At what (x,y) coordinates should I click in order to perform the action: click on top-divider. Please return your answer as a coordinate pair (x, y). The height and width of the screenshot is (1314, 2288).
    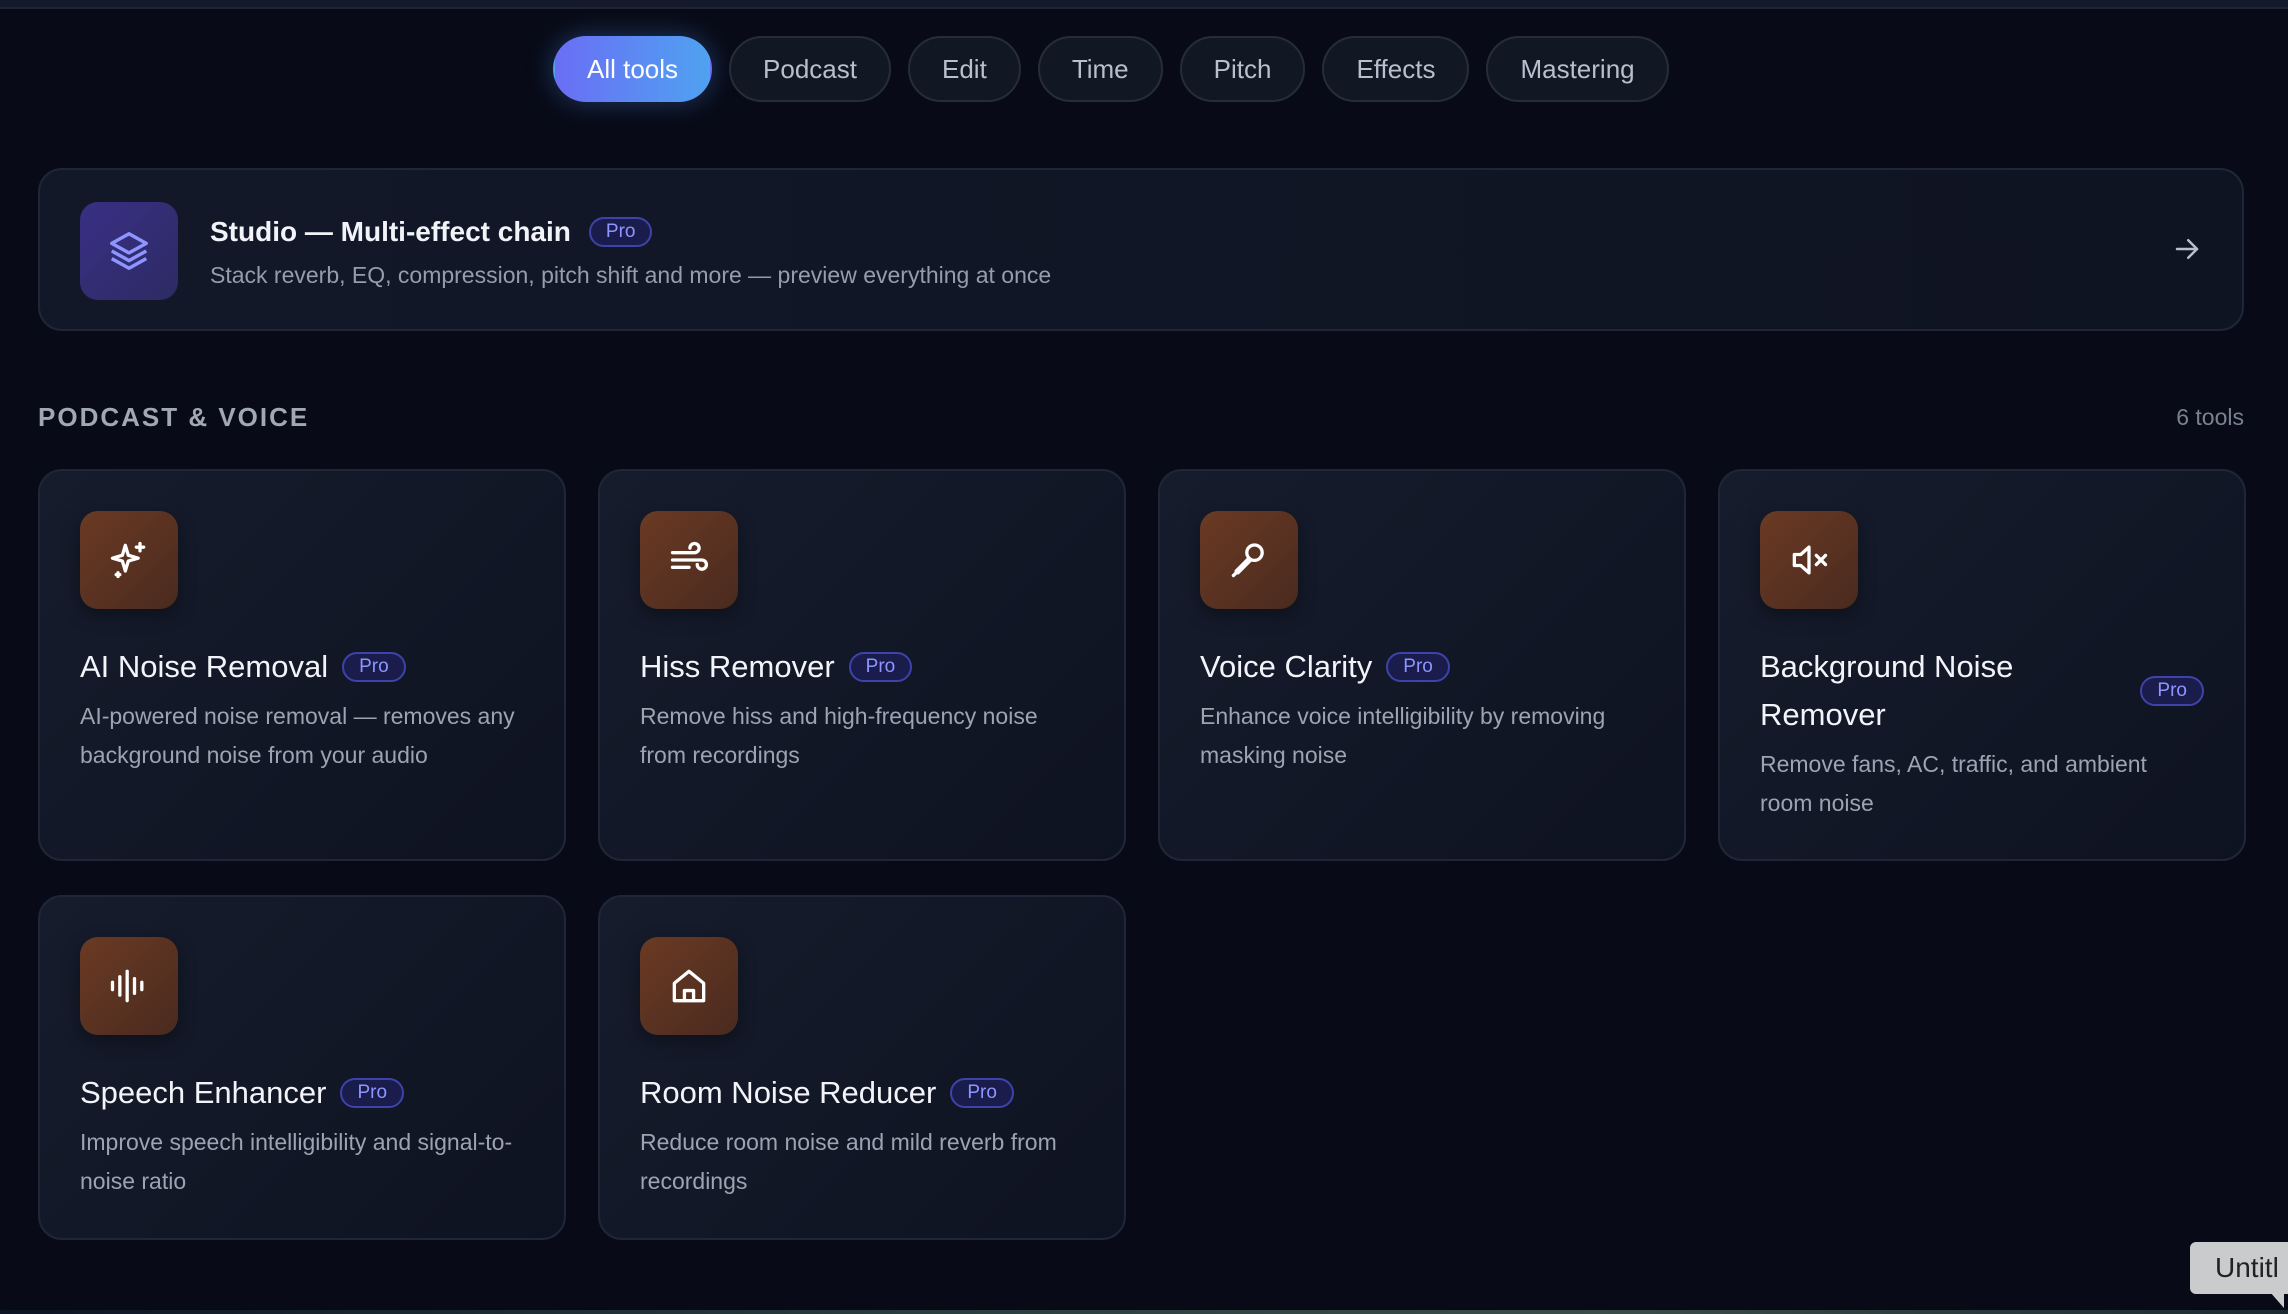
    Looking at the image, I should click on (1144, 4).